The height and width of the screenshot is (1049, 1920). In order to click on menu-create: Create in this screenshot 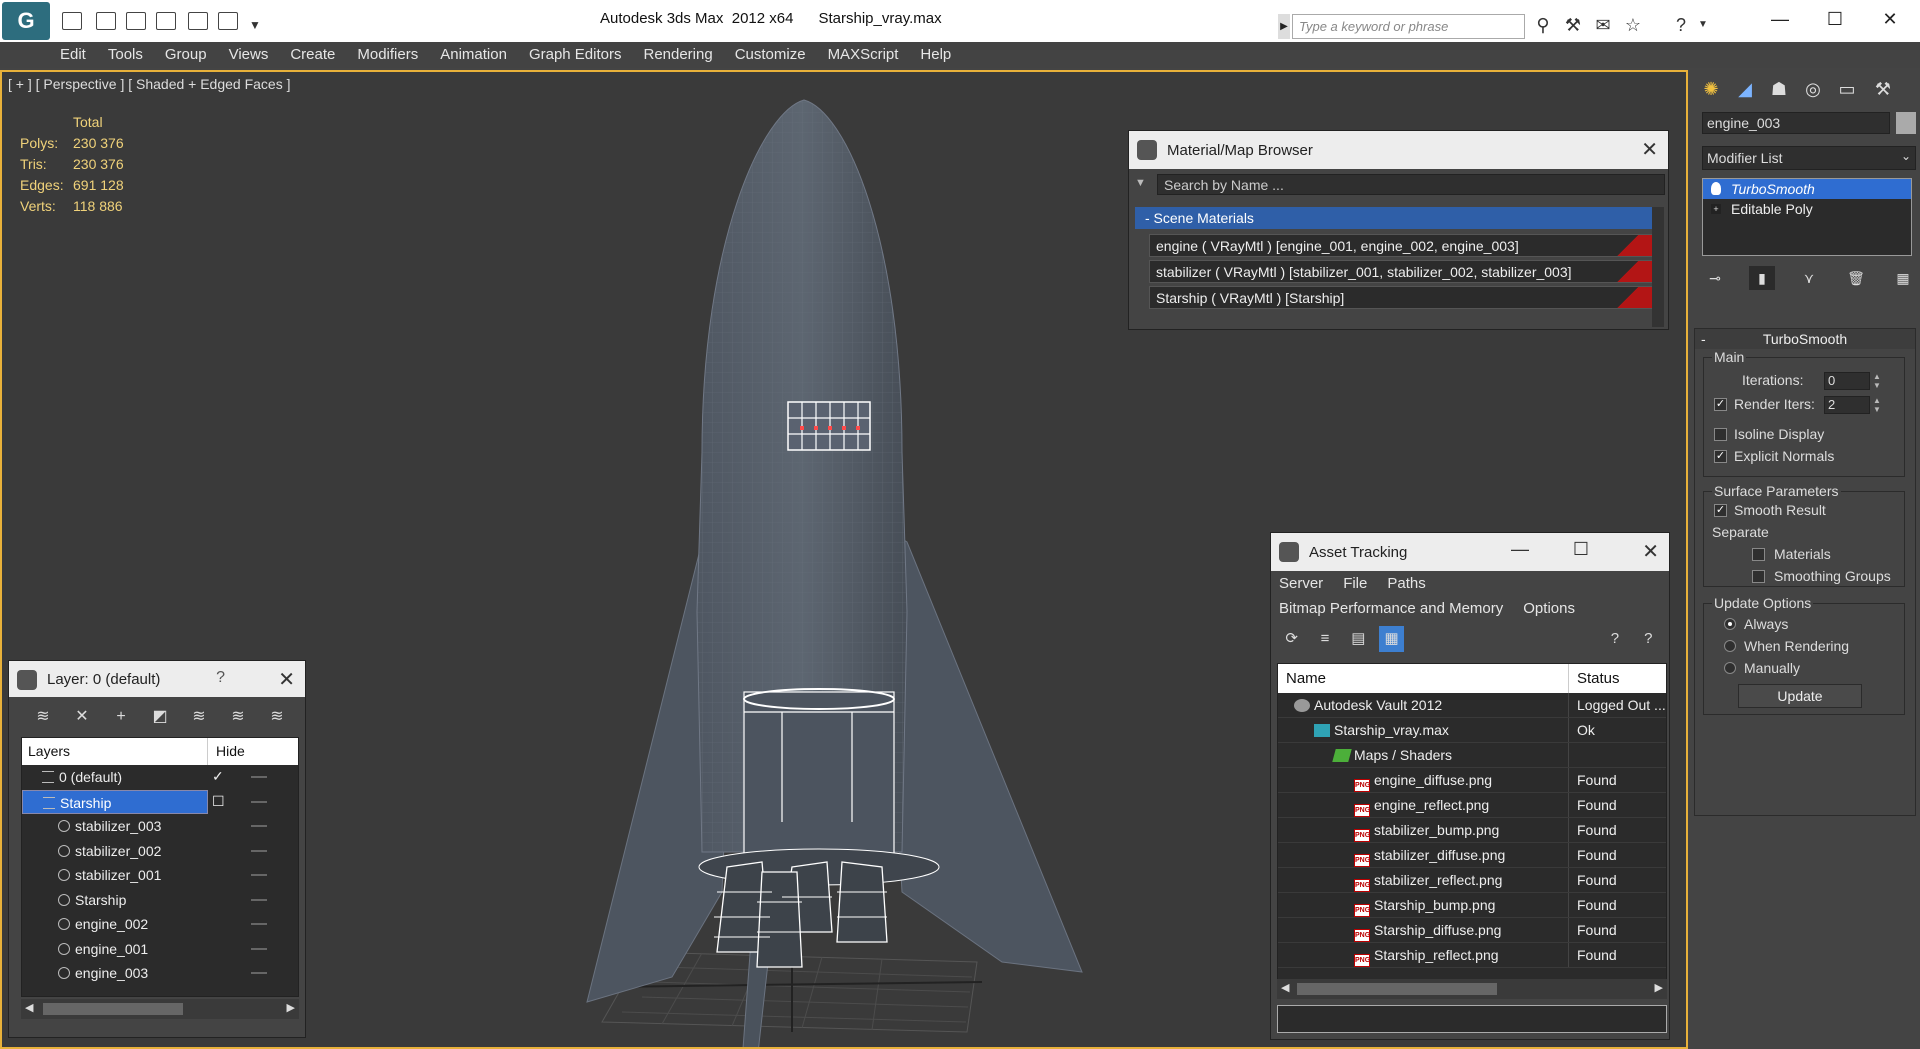, I will do `click(312, 55)`.